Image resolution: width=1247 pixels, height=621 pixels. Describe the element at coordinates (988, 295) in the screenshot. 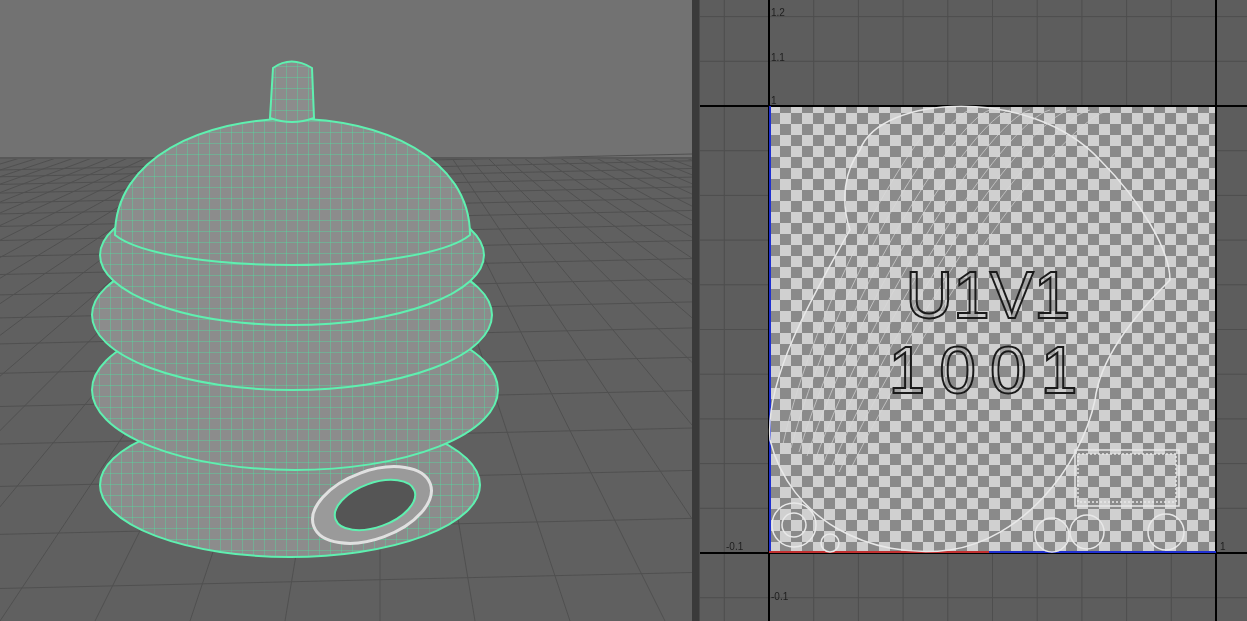

I see `uv-tile-label: U1V1` at that location.